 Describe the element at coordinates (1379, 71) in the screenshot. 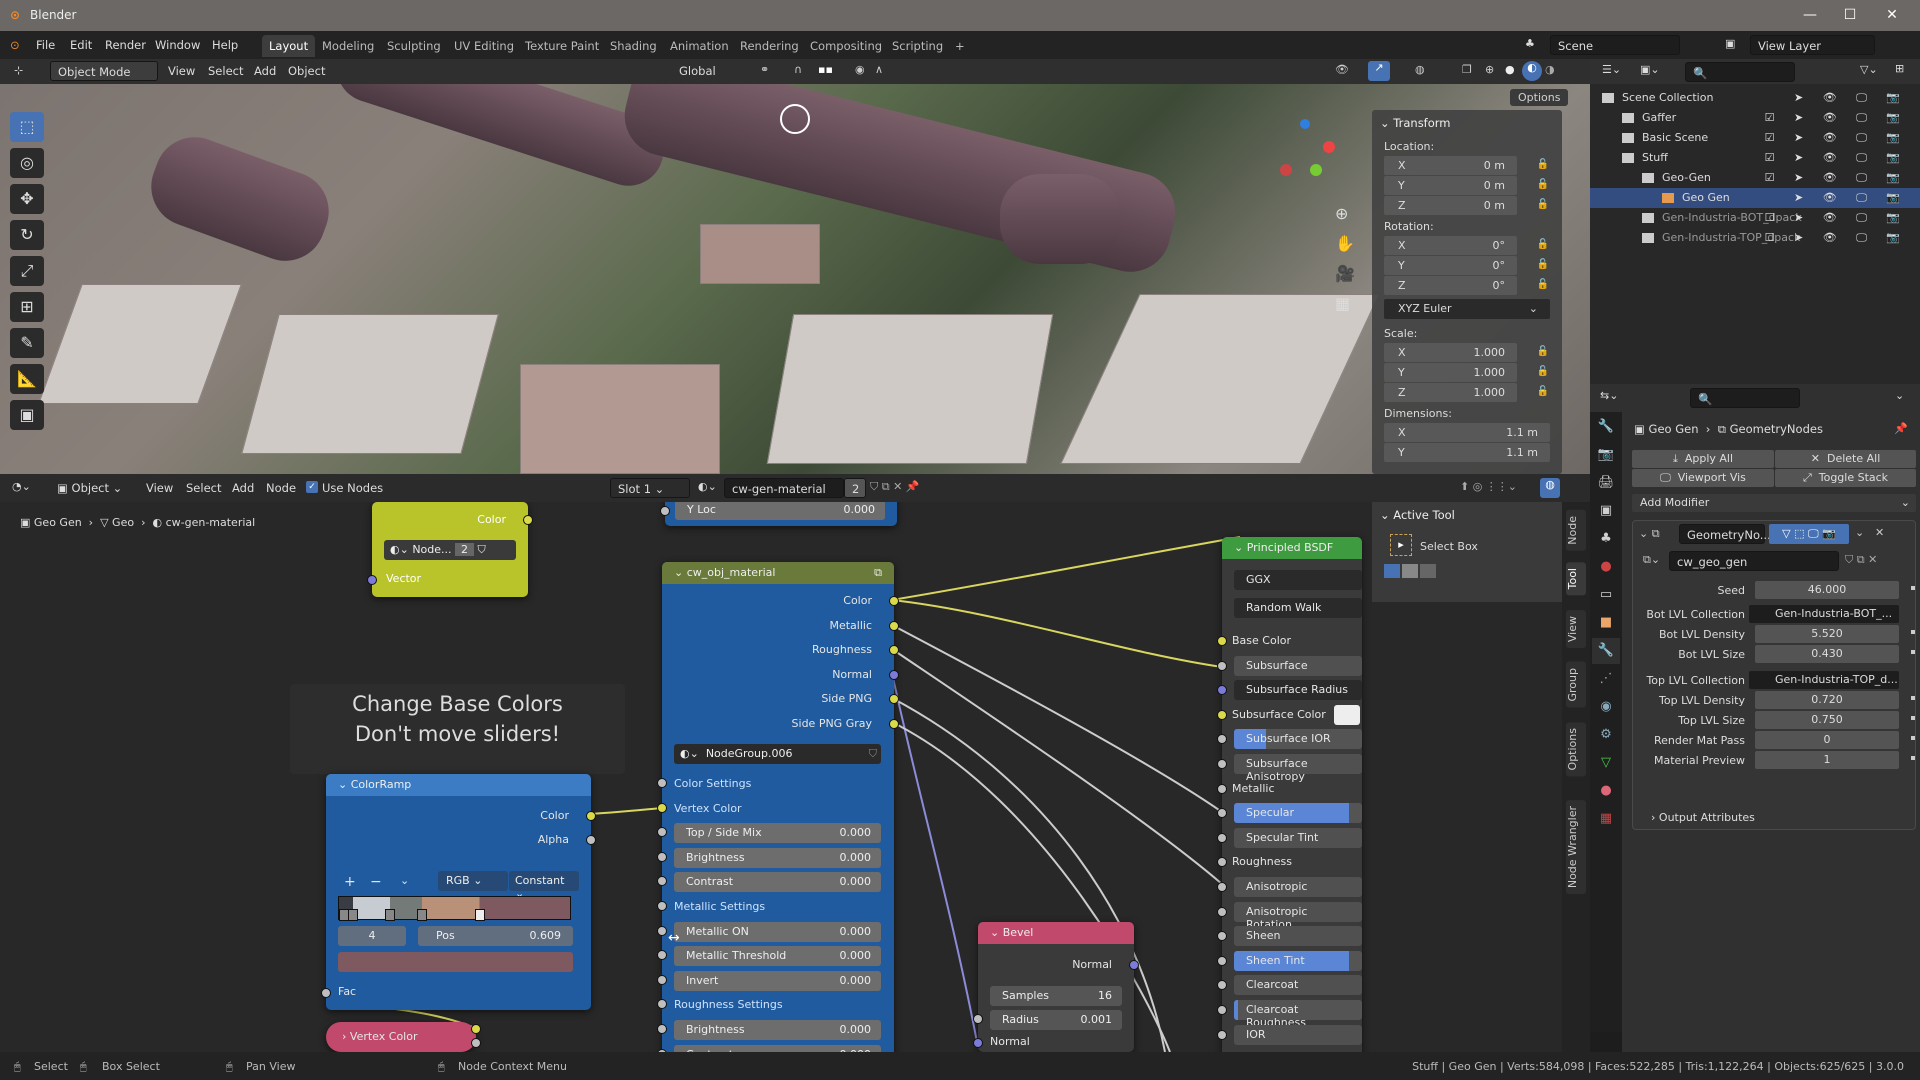

I see `gizmo-toggle-icon: ↗` at that location.